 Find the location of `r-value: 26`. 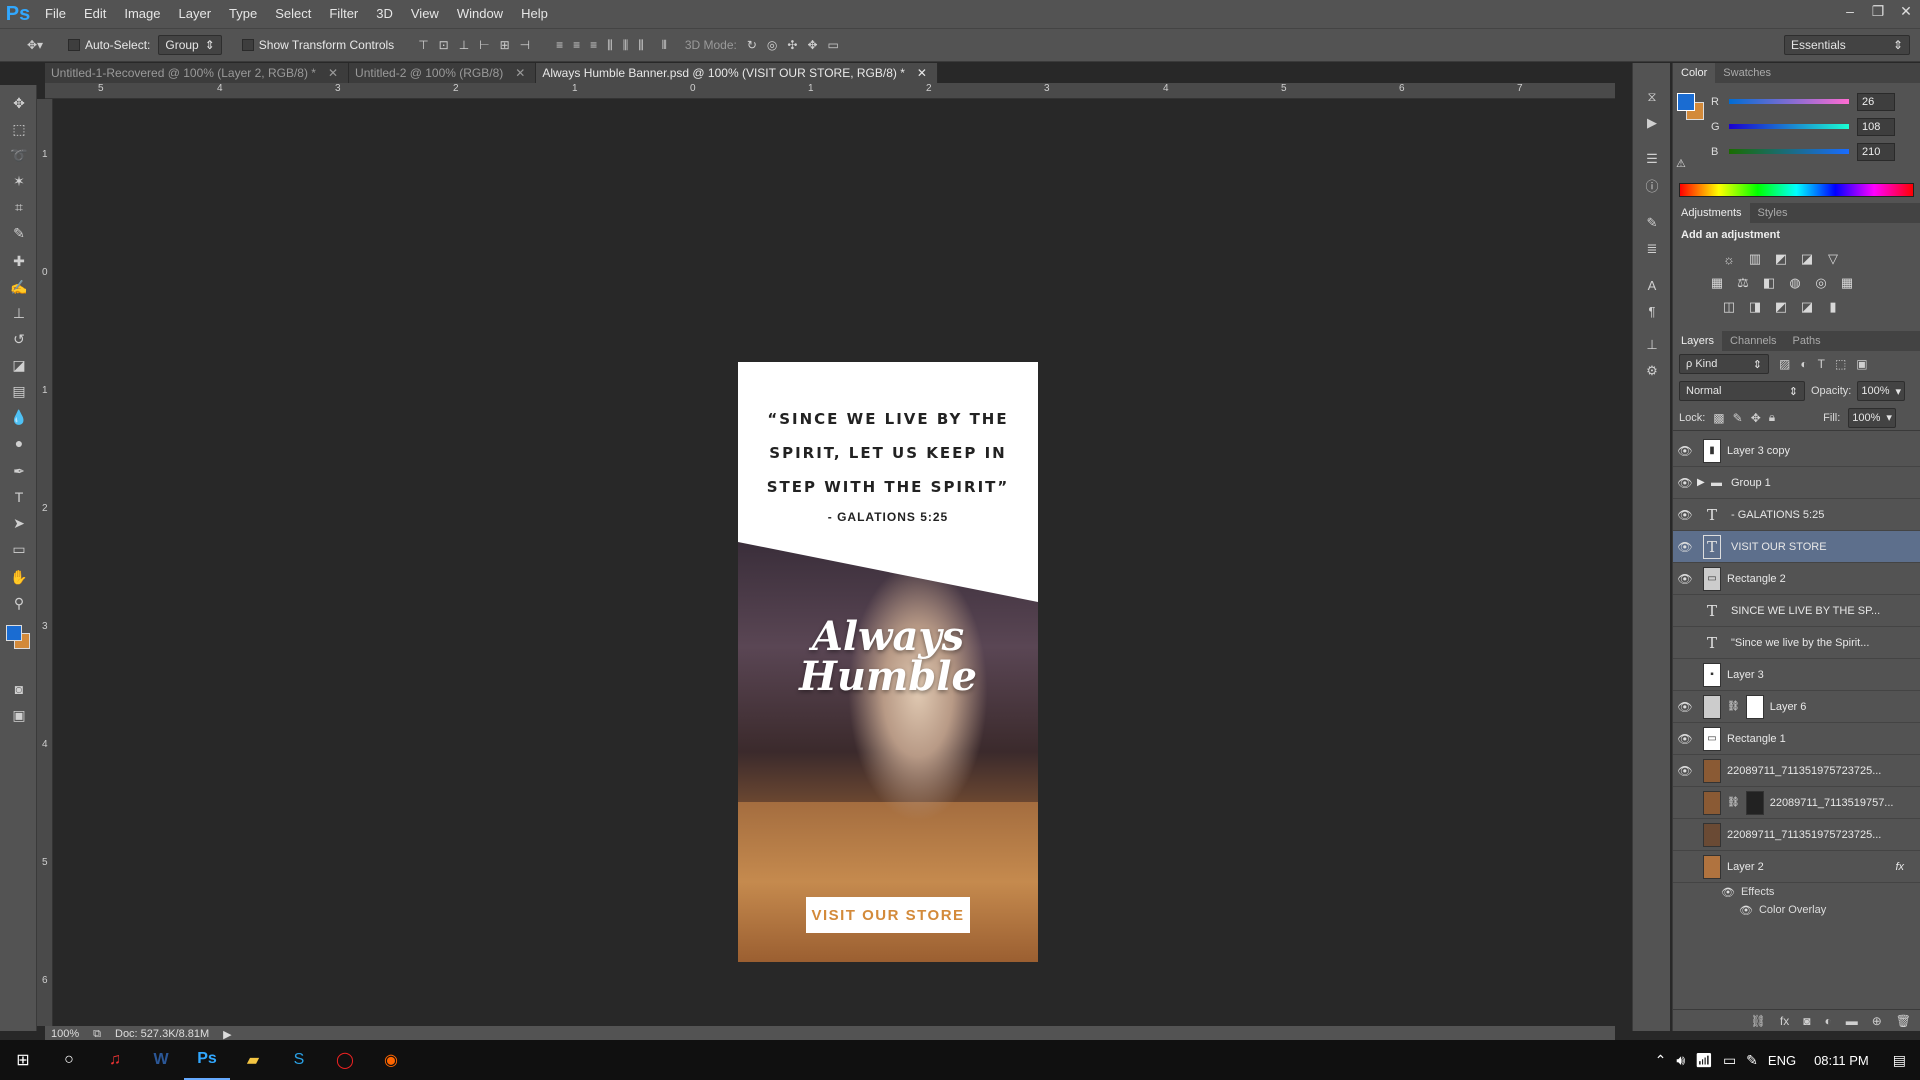

r-value: 26 is located at coordinates (1876, 101).